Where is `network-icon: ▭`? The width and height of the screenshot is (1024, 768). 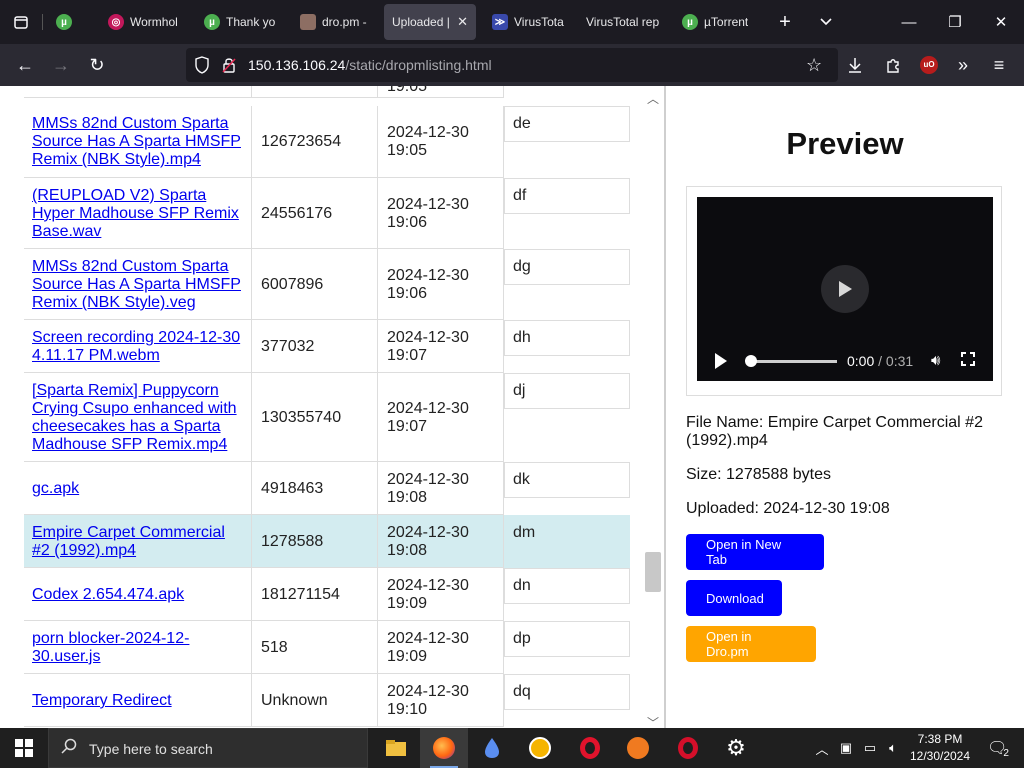 network-icon: ▭ is located at coordinates (870, 748).